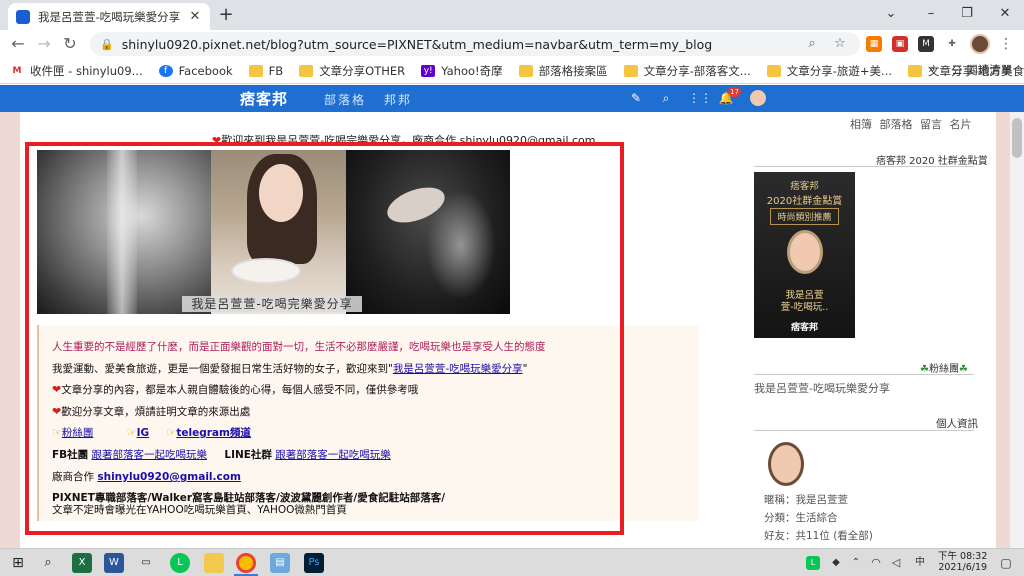 This screenshot has width=1024, height=576. I want to click on post-article-icon: ✎, so click(636, 98).